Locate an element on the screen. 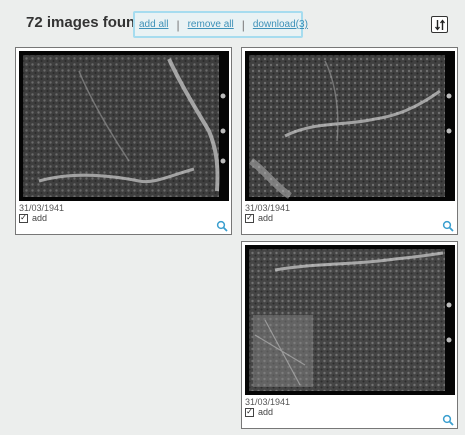 The image size is (465, 435). bulk-actions-bar: add all | remove all | download(3) is located at coordinates (220, 24).